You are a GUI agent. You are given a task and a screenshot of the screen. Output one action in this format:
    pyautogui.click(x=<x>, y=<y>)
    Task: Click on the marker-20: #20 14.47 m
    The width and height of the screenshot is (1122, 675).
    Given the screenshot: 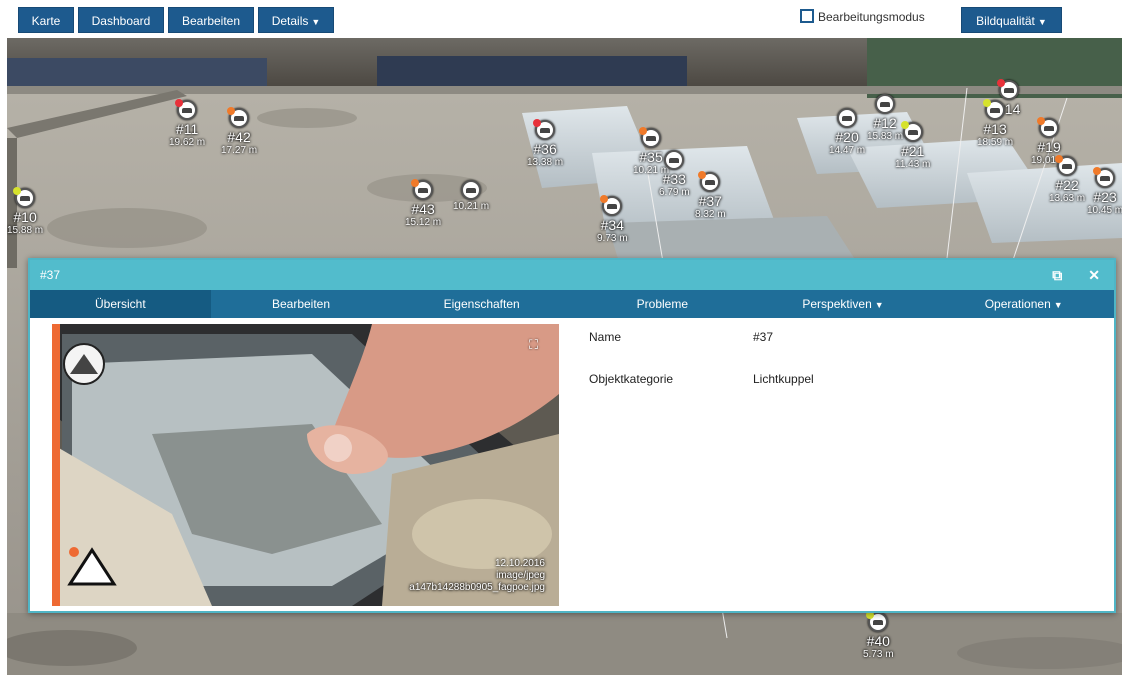 What is the action you would take?
    pyautogui.click(x=847, y=132)
    